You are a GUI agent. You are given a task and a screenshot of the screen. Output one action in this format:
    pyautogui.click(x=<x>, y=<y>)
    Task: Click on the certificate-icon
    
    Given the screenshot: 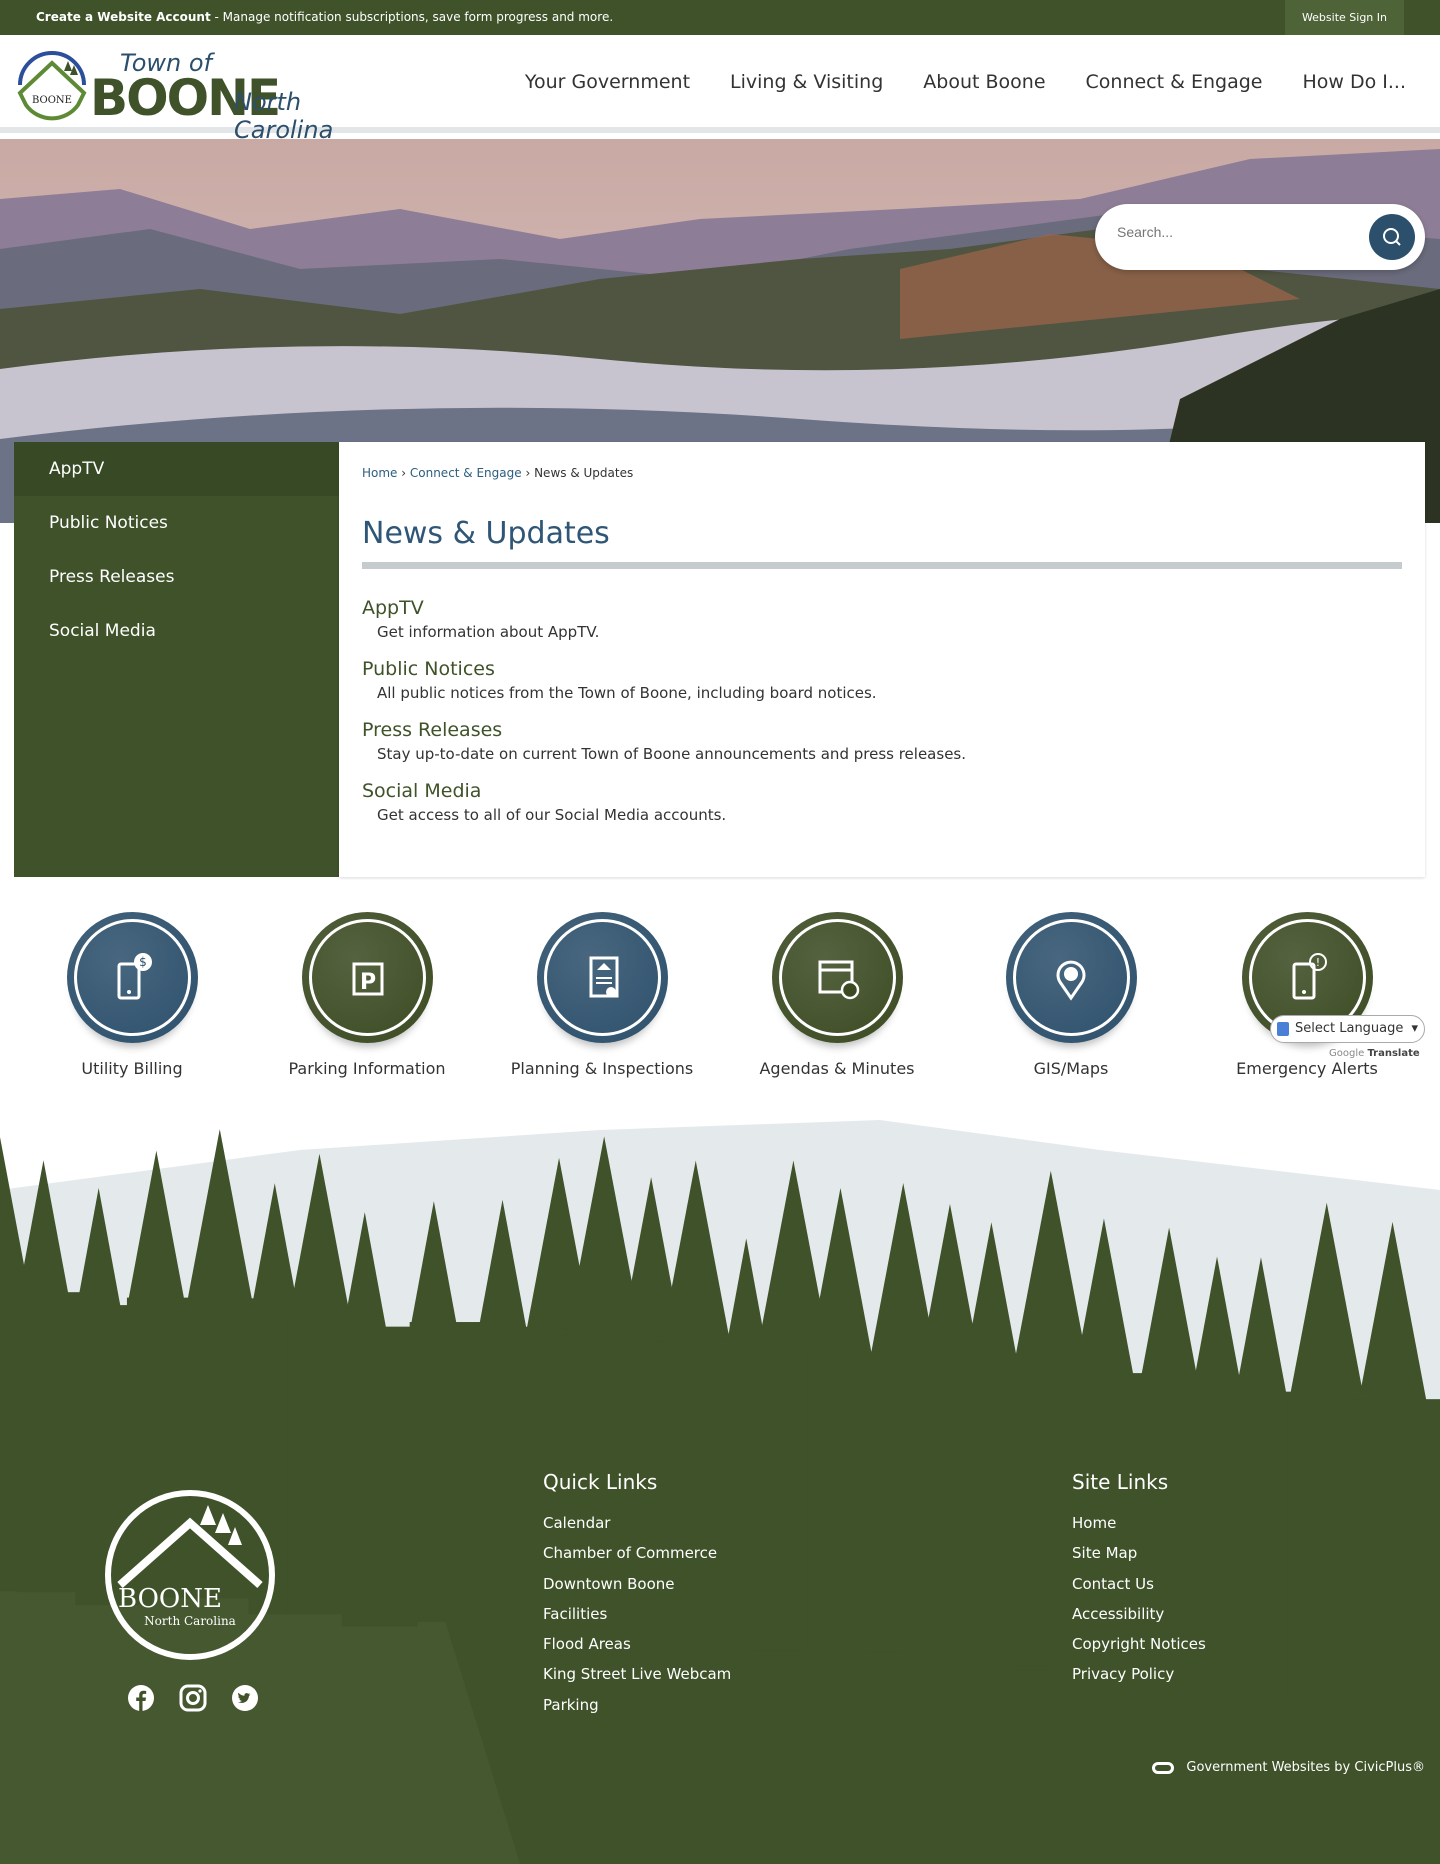 What is the action you would take?
    pyautogui.click(x=603, y=977)
    